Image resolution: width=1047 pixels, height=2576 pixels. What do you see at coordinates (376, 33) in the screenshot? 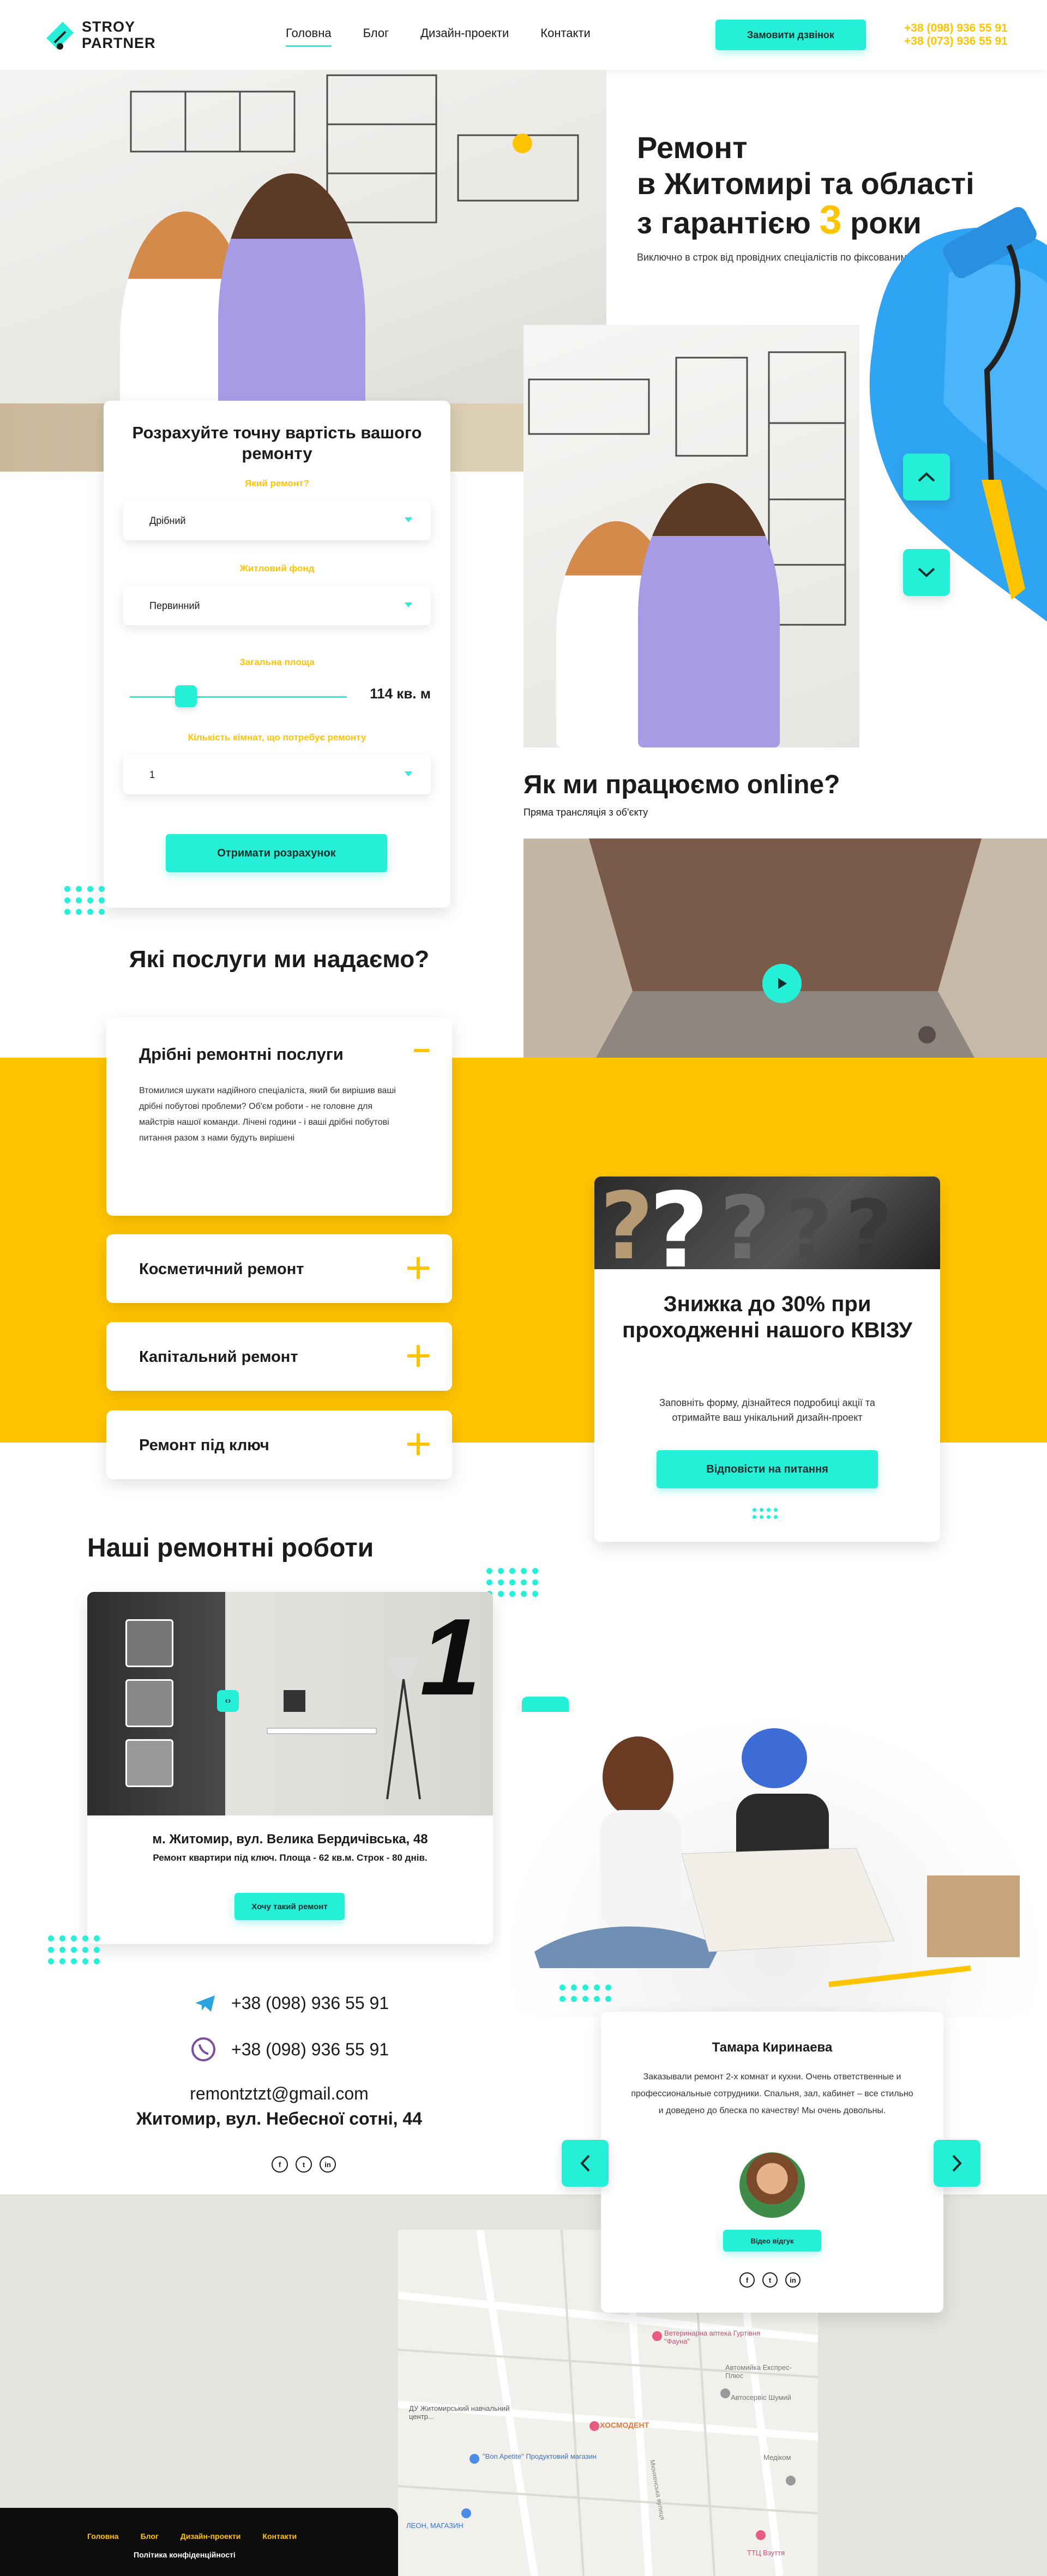
I see `nav-blog: Блог` at bounding box center [376, 33].